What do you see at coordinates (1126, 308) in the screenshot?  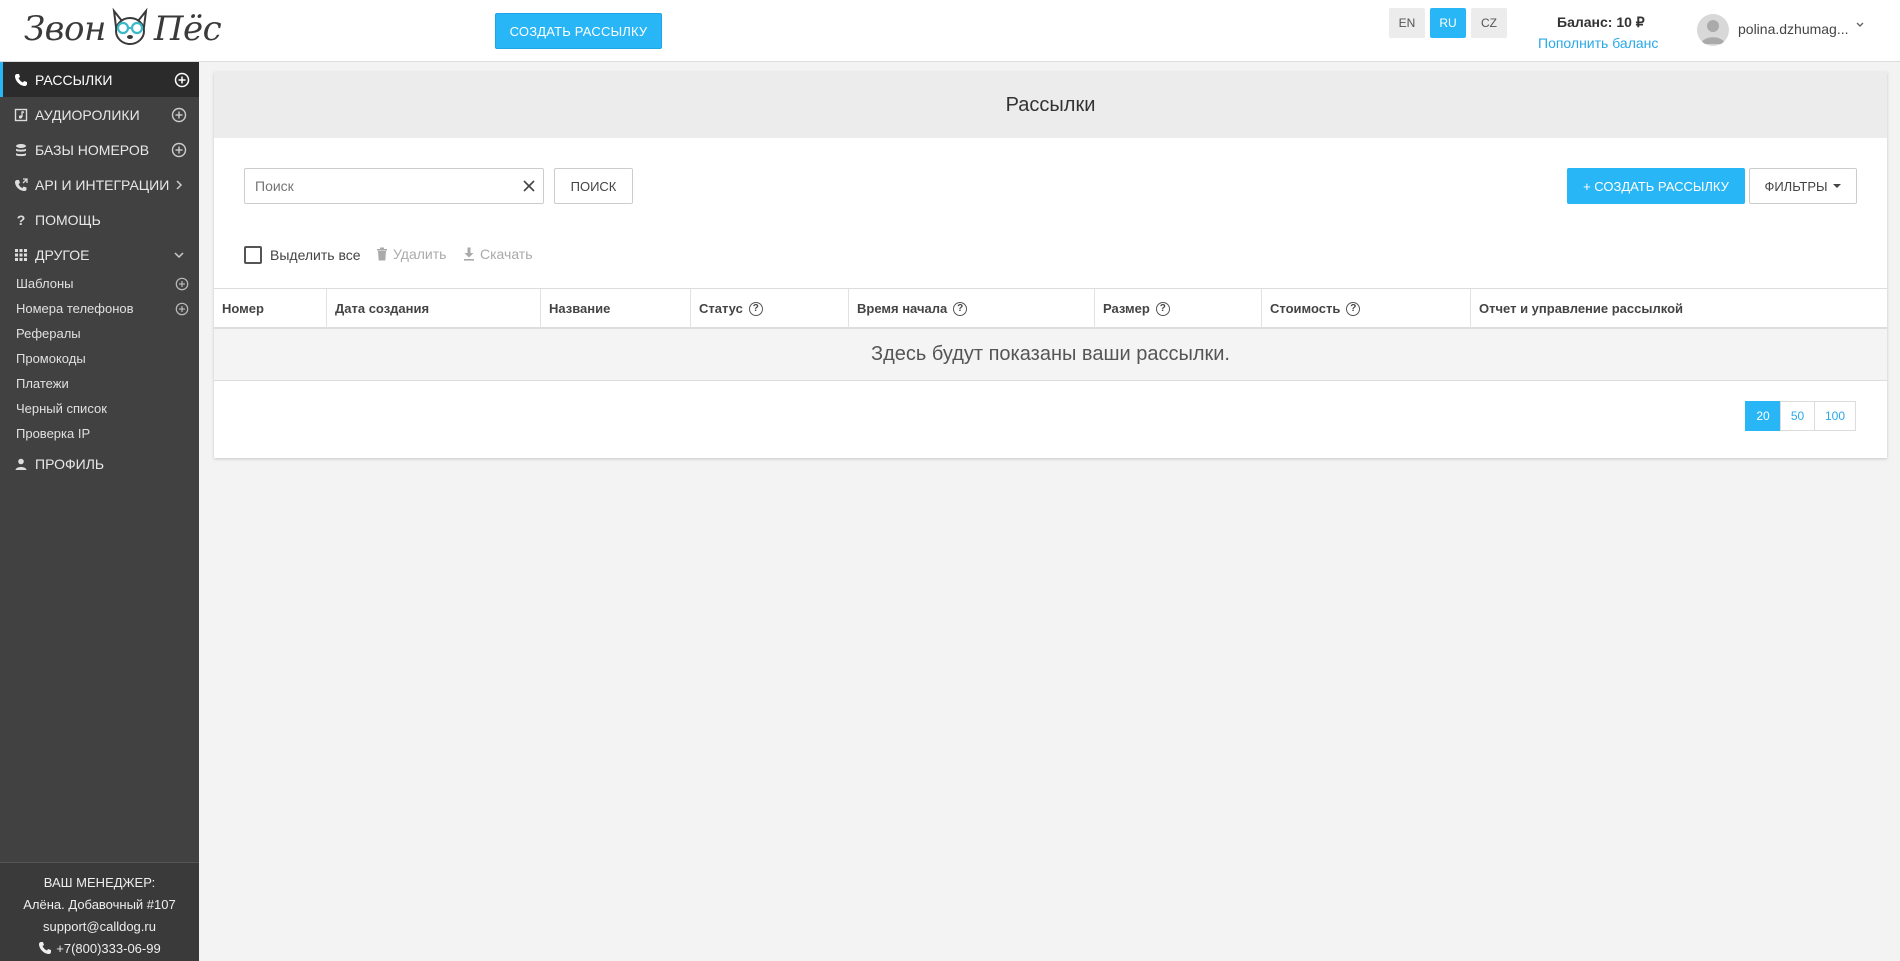 I see `column-label: Размер` at bounding box center [1126, 308].